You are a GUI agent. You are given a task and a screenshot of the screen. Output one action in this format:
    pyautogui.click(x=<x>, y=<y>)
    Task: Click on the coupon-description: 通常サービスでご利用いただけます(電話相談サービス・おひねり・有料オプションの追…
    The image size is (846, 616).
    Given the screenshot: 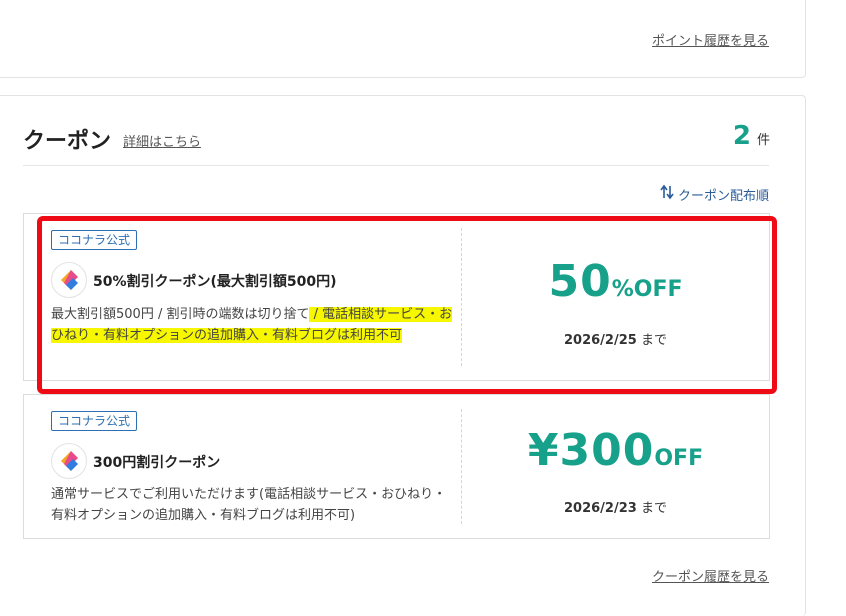 What is the action you would take?
    pyautogui.click(x=253, y=505)
    